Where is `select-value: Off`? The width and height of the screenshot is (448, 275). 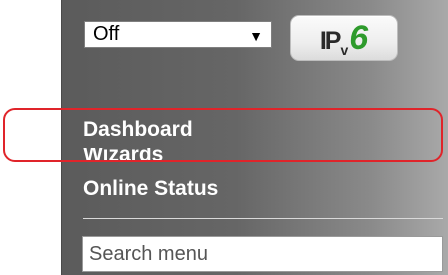 select-value: Off is located at coordinates (106, 34).